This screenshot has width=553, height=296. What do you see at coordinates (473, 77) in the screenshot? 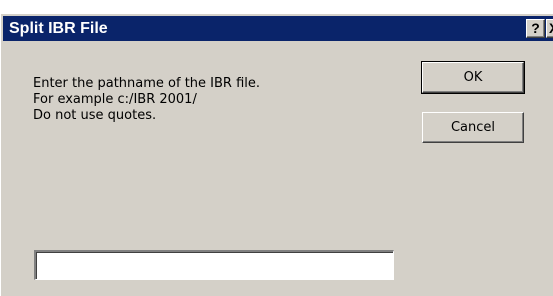
I see `ok-button: OK` at bounding box center [473, 77].